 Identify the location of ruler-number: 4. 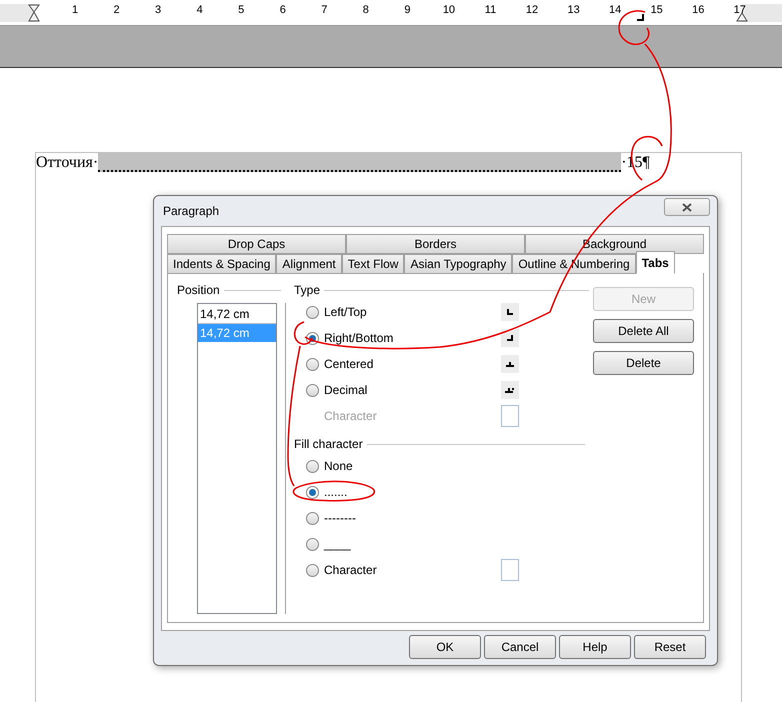
(199, 10).